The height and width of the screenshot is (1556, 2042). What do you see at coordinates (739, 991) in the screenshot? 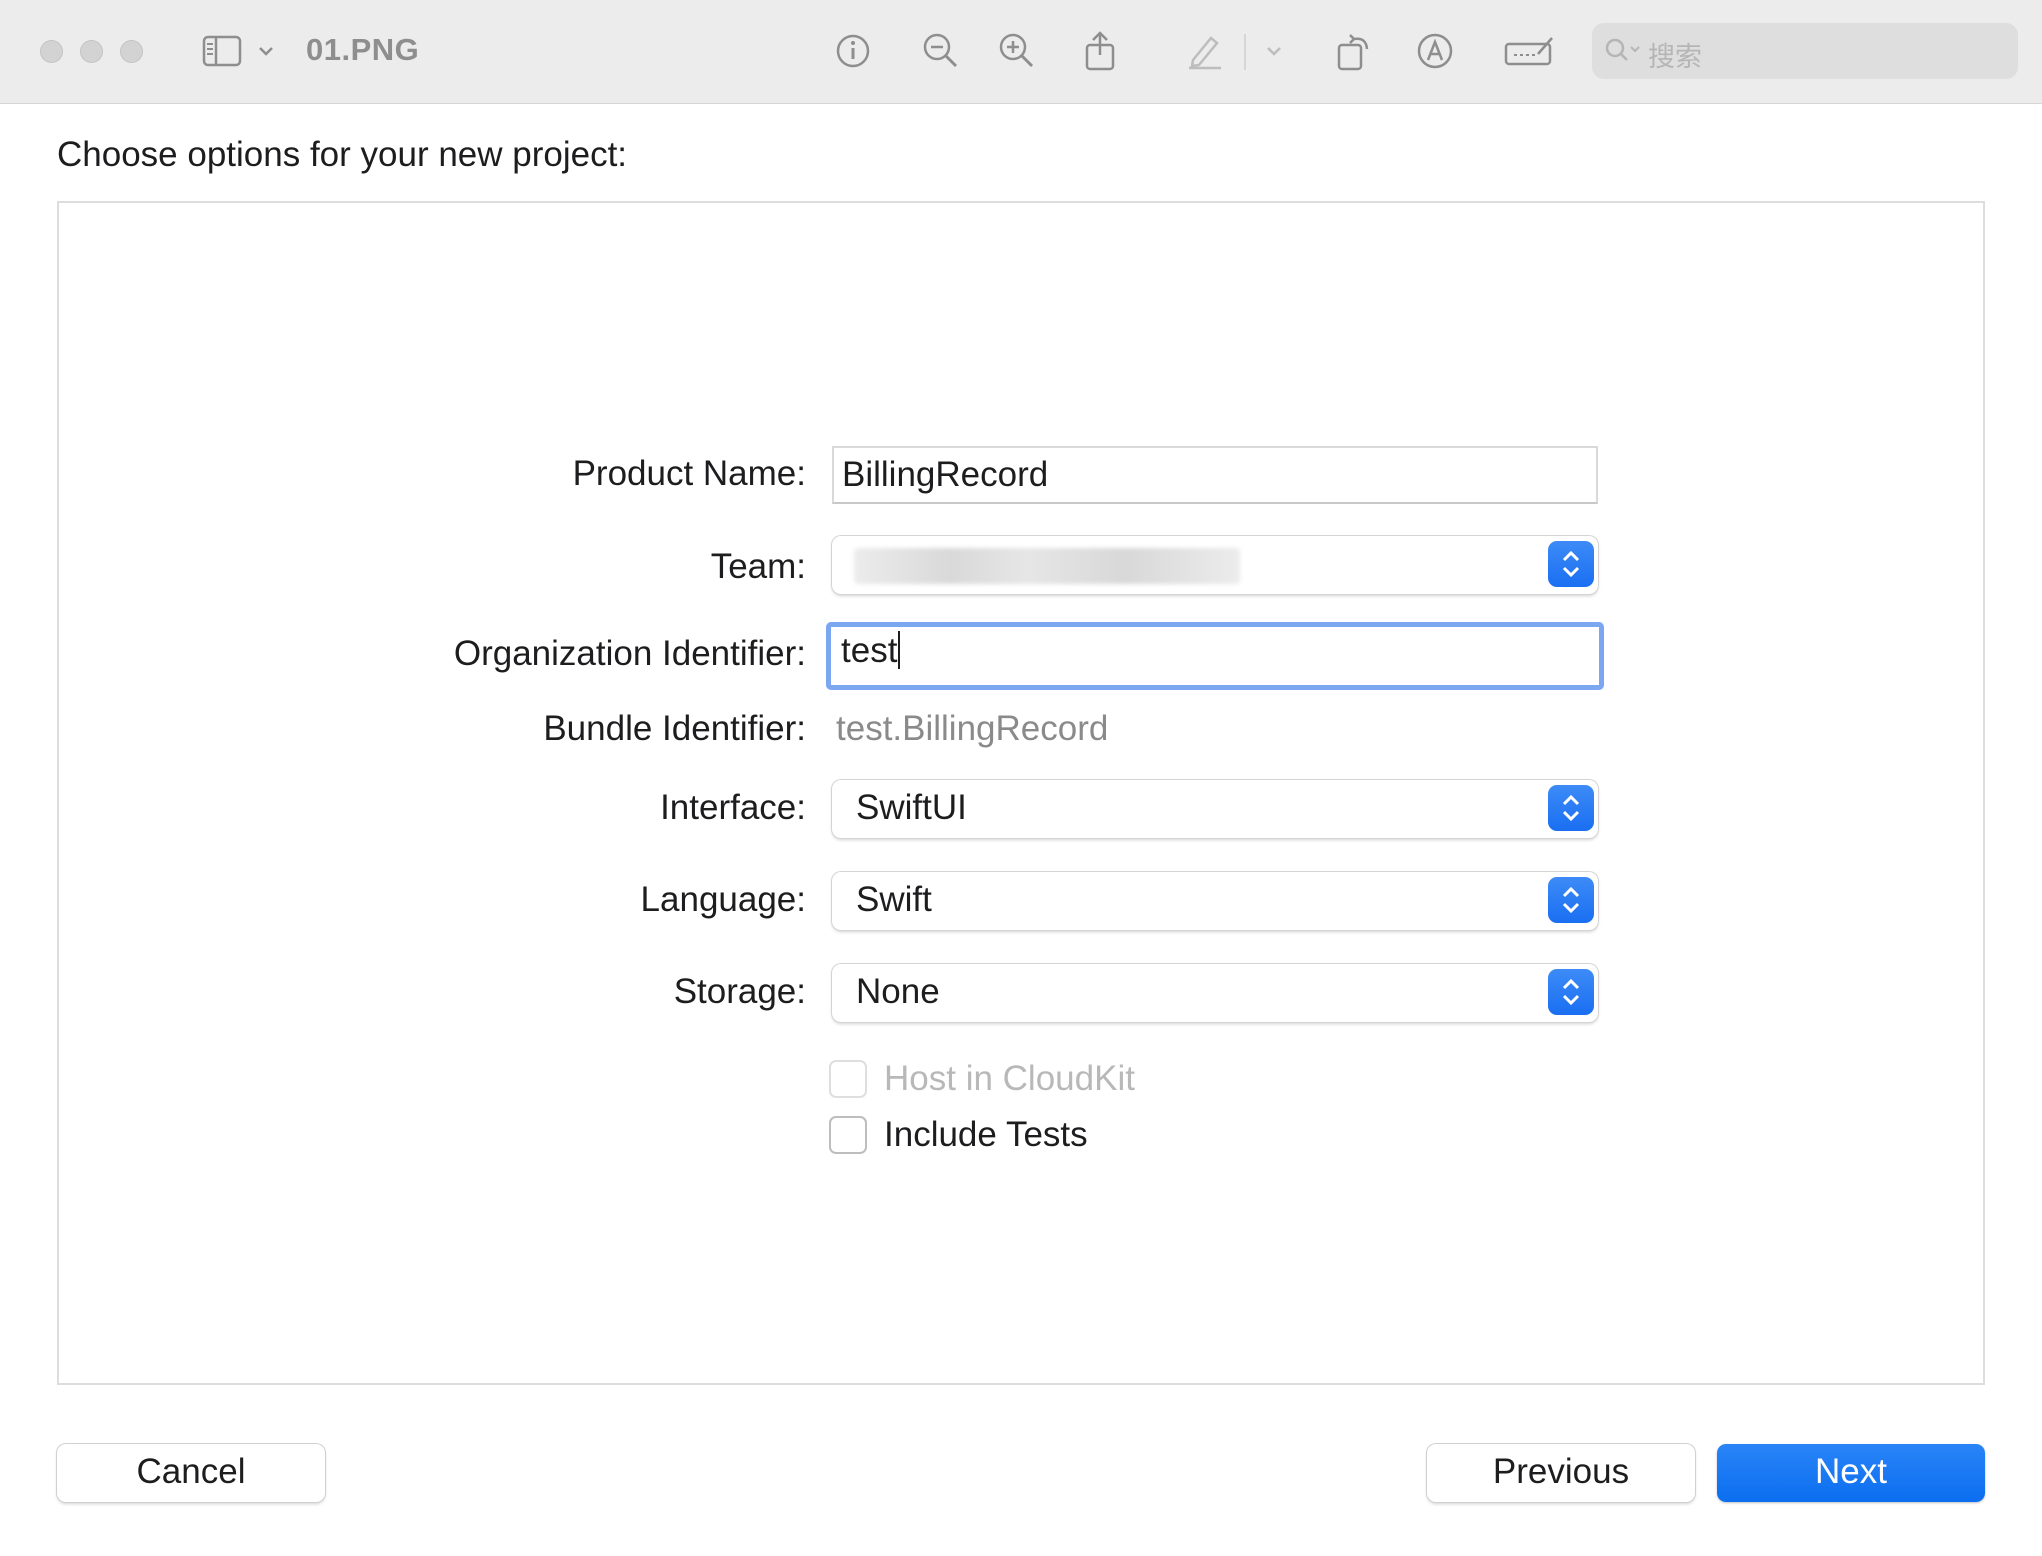
I see `storage-label: Storage:` at bounding box center [739, 991].